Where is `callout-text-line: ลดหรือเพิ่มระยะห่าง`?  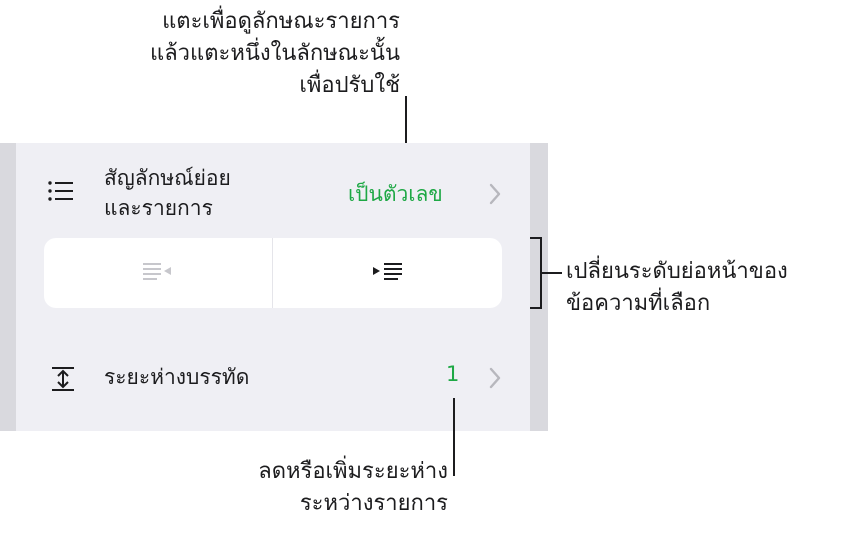
callout-text-line: ลดหรือเพิ่มระยะห่าง is located at coordinates (353, 471).